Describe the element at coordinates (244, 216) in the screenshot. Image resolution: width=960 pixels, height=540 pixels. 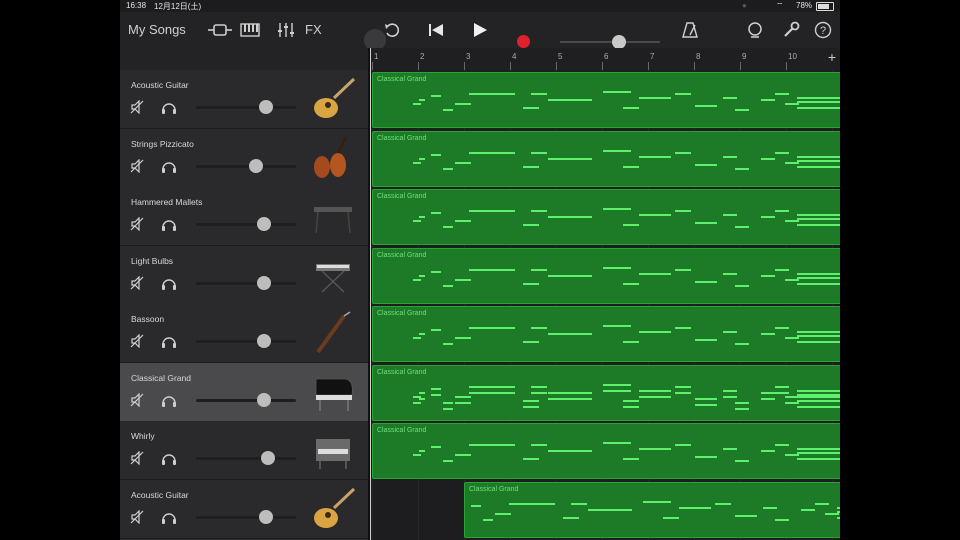
I see `track-header: Hammered Mallets` at that location.